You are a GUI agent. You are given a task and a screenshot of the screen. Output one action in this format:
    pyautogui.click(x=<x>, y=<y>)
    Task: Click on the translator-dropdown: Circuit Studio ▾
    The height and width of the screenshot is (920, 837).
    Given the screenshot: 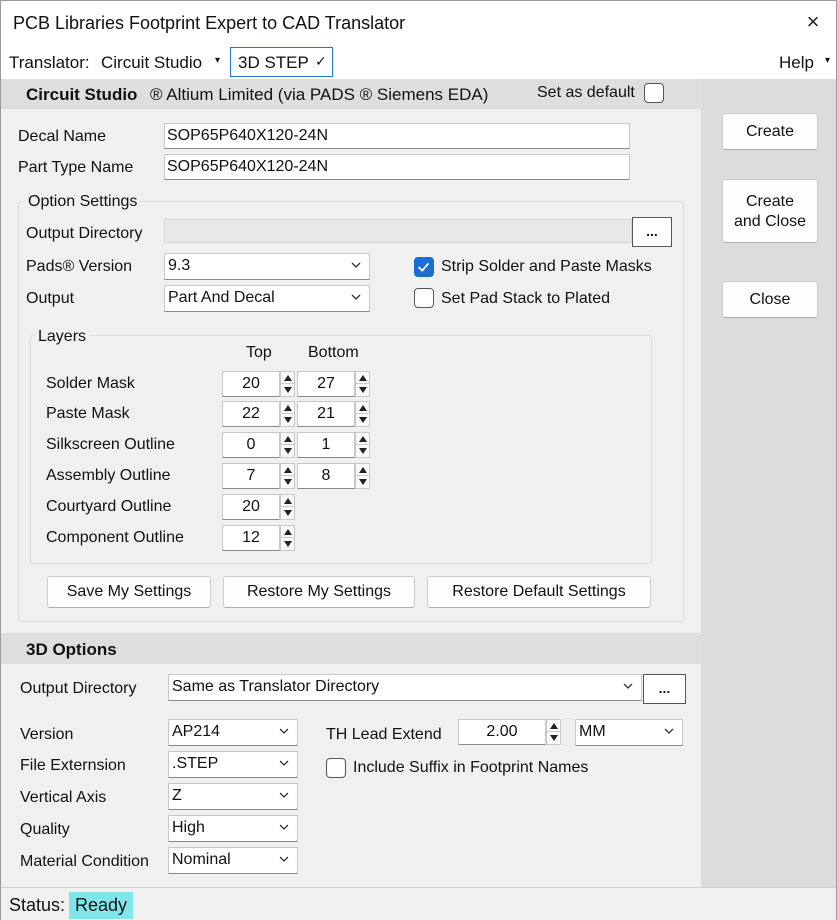 What is the action you would take?
    pyautogui.click(x=163, y=63)
    